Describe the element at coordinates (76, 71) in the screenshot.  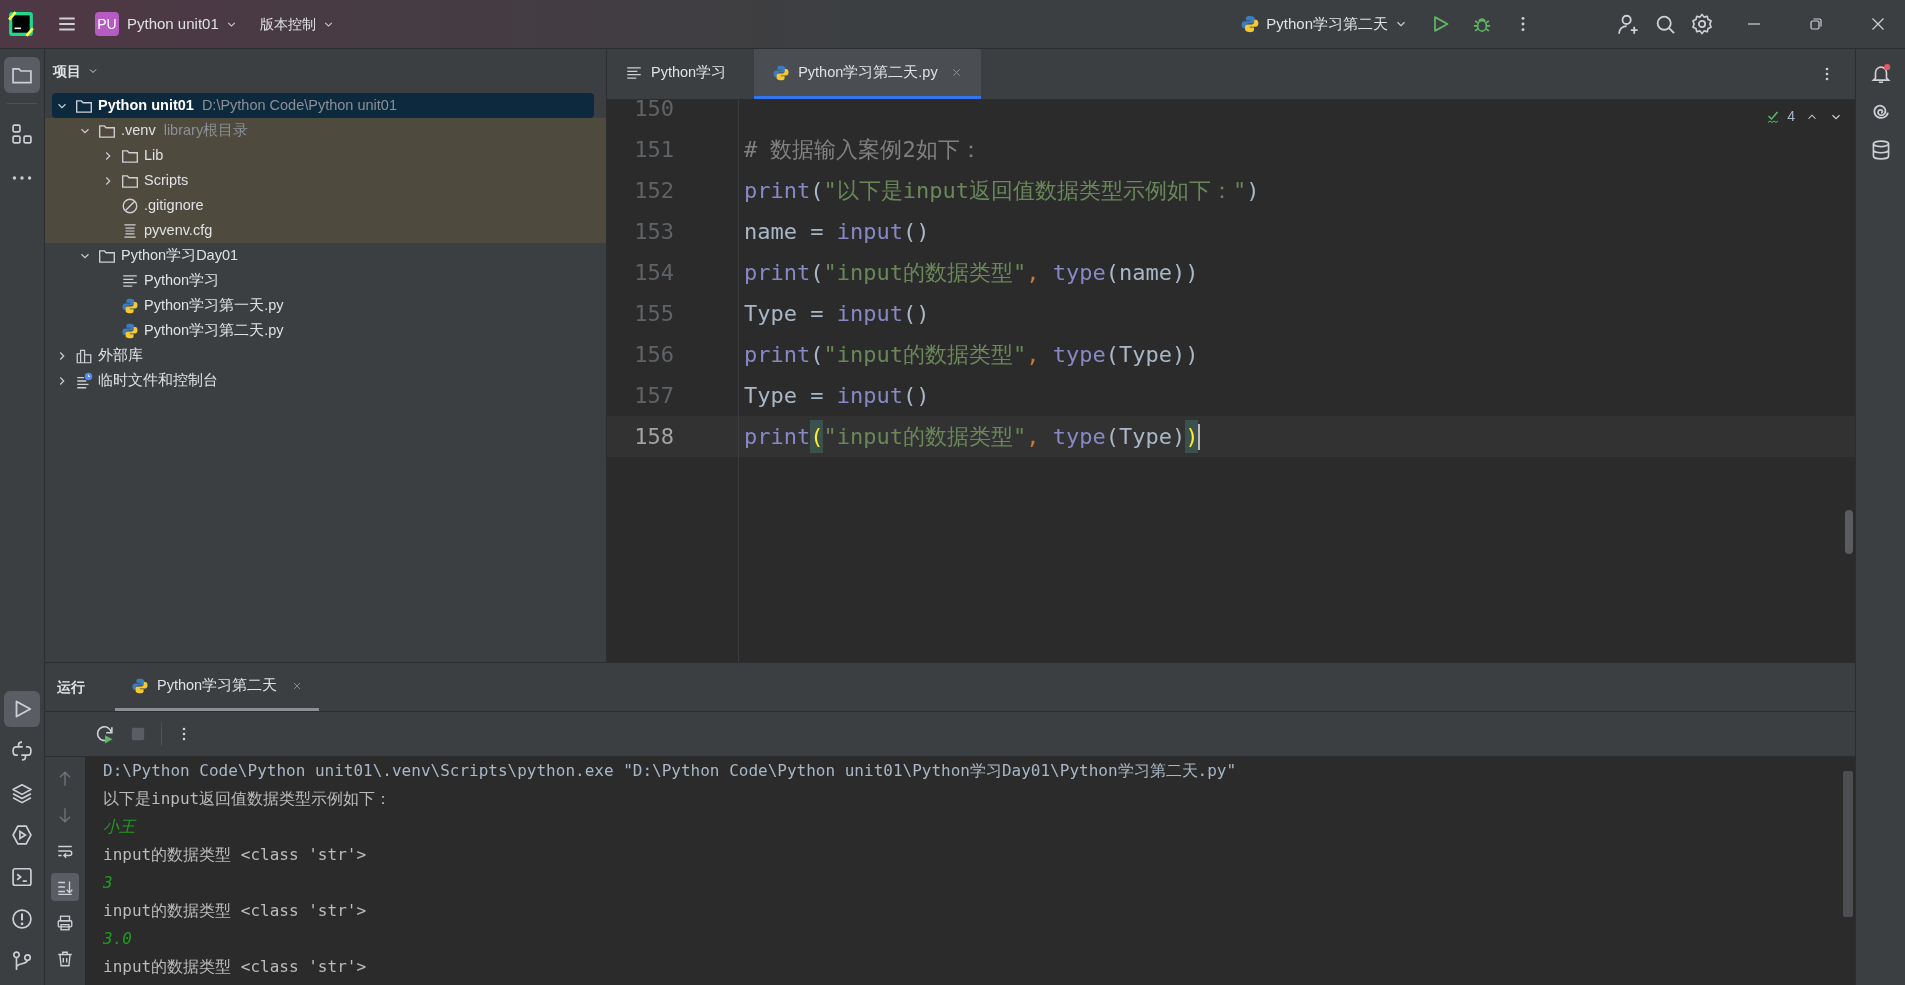
I see `project-panel-title: 项目` at that location.